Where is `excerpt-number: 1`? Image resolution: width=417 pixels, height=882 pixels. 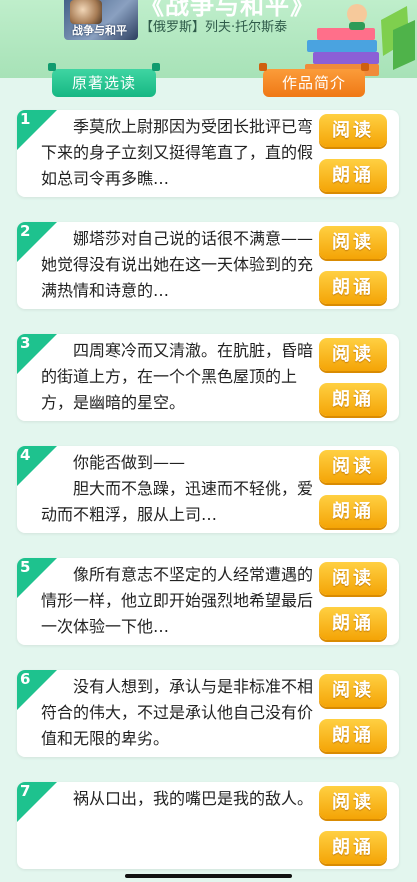 excerpt-number: 1 is located at coordinates (25, 119).